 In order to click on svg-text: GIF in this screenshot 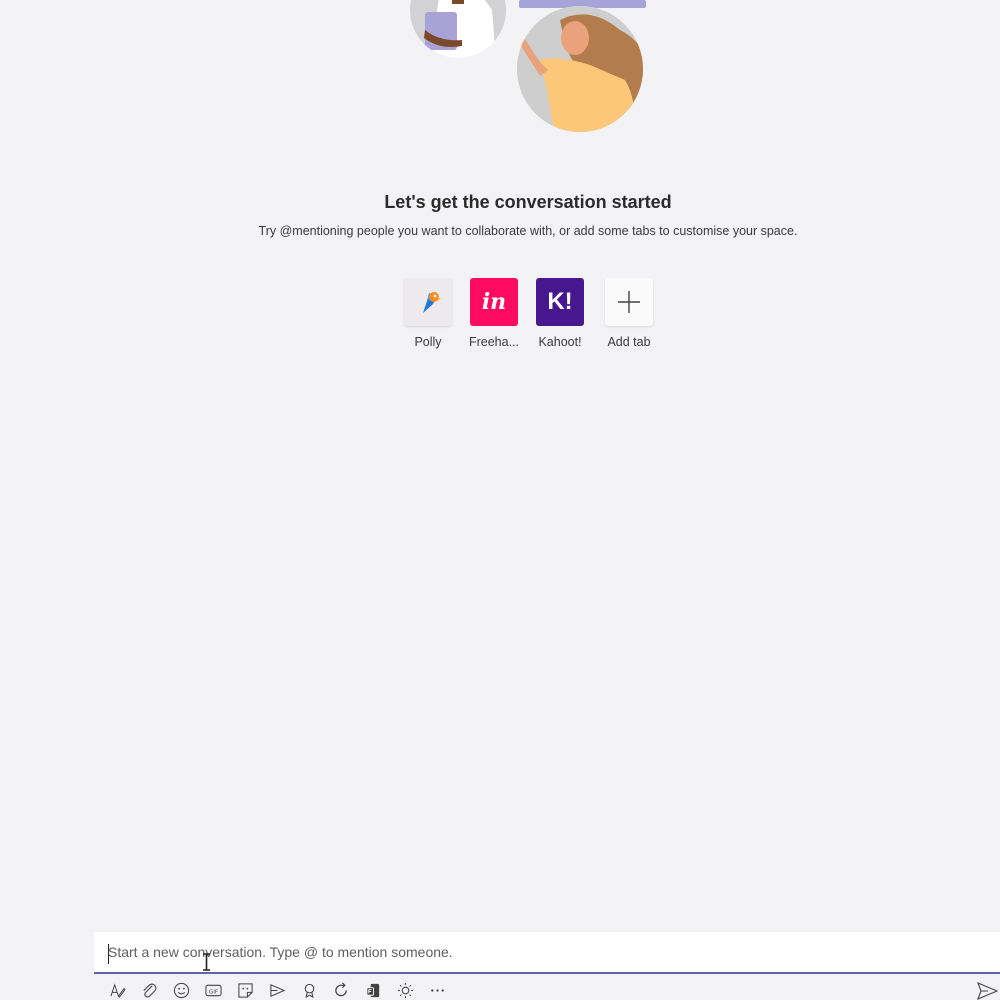, I will do `click(212, 992)`.